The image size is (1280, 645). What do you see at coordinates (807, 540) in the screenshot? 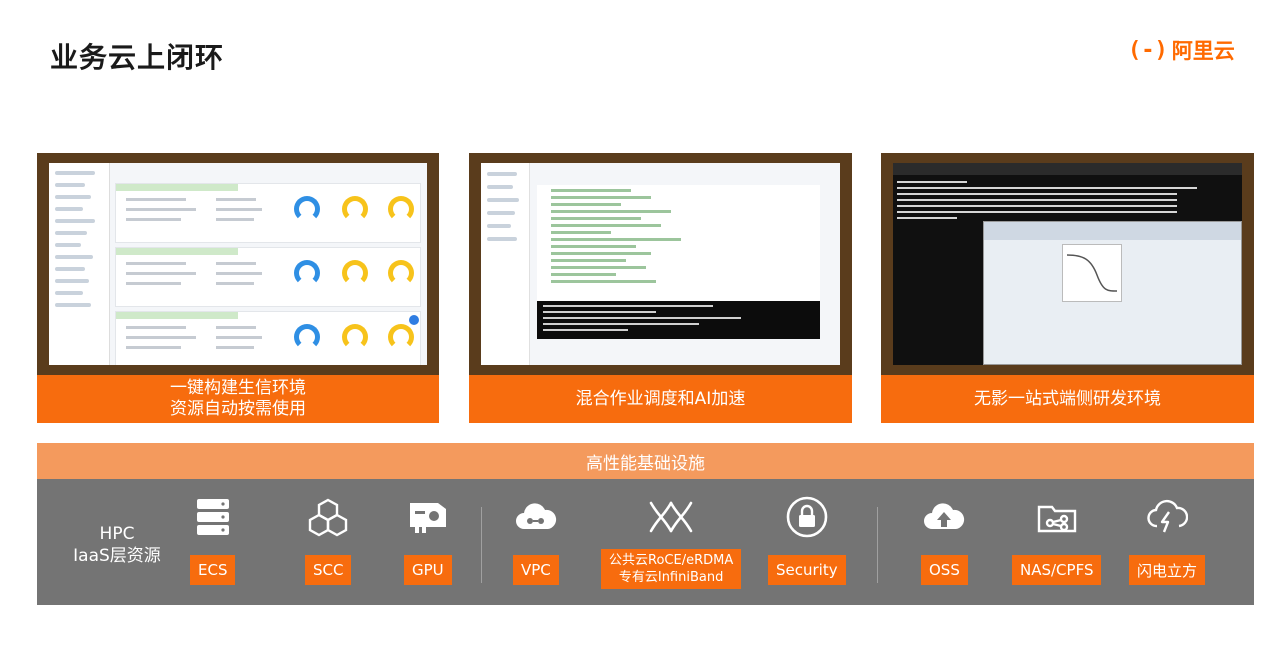
I see `infra-item-security: Security` at bounding box center [807, 540].